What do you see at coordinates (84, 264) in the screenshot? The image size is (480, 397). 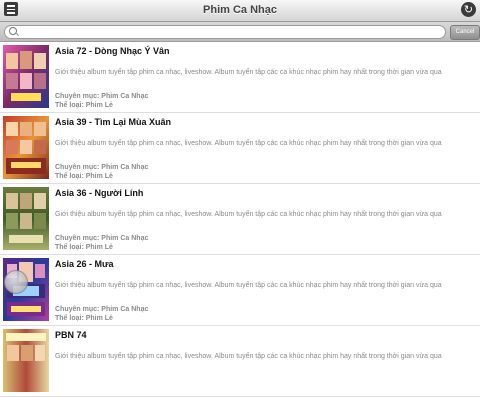 I see `item-title: Asia 26 - Mưa` at bounding box center [84, 264].